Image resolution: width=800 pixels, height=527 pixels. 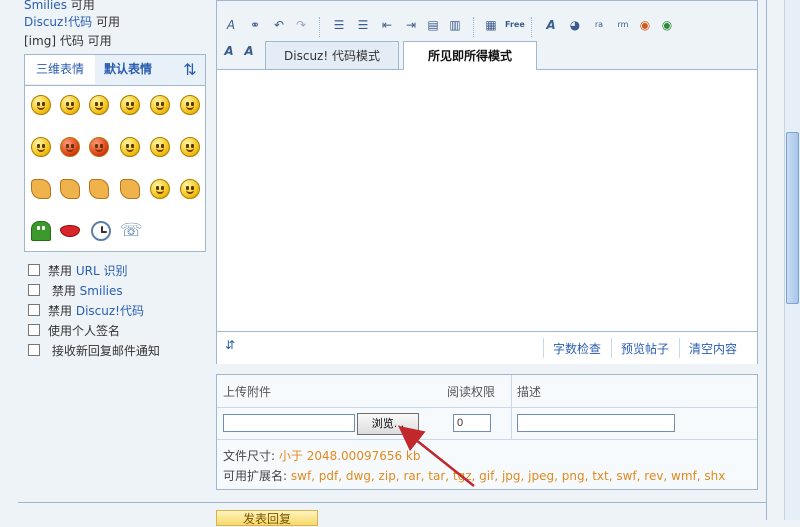 I want to click on angry-icon, so click(x=70, y=147).